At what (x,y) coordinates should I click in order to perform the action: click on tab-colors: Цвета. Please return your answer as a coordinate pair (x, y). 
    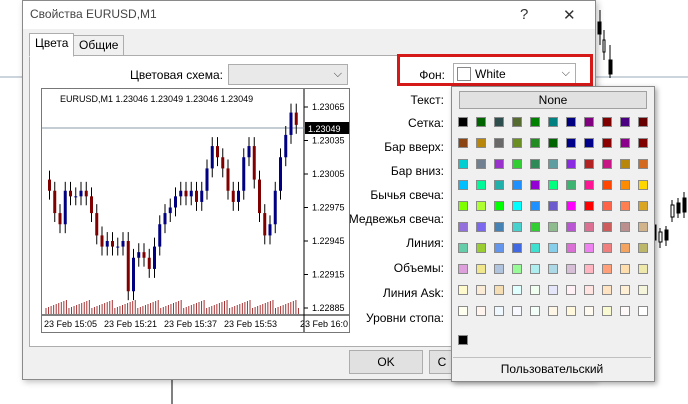
    Looking at the image, I should click on (52, 45).